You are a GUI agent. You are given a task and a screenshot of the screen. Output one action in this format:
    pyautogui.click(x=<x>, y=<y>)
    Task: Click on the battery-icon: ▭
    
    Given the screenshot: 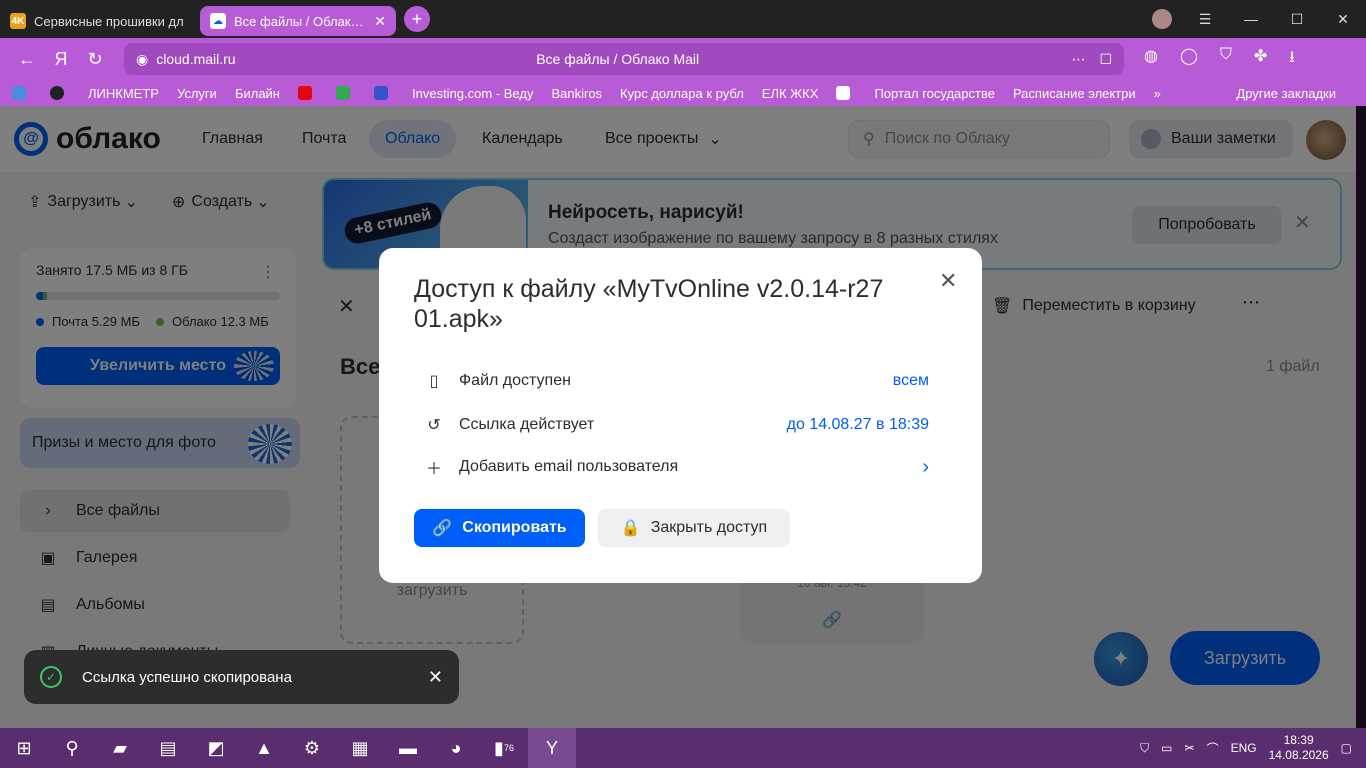 What is the action you would take?
    pyautogui.click(x=1166, y=748)
    